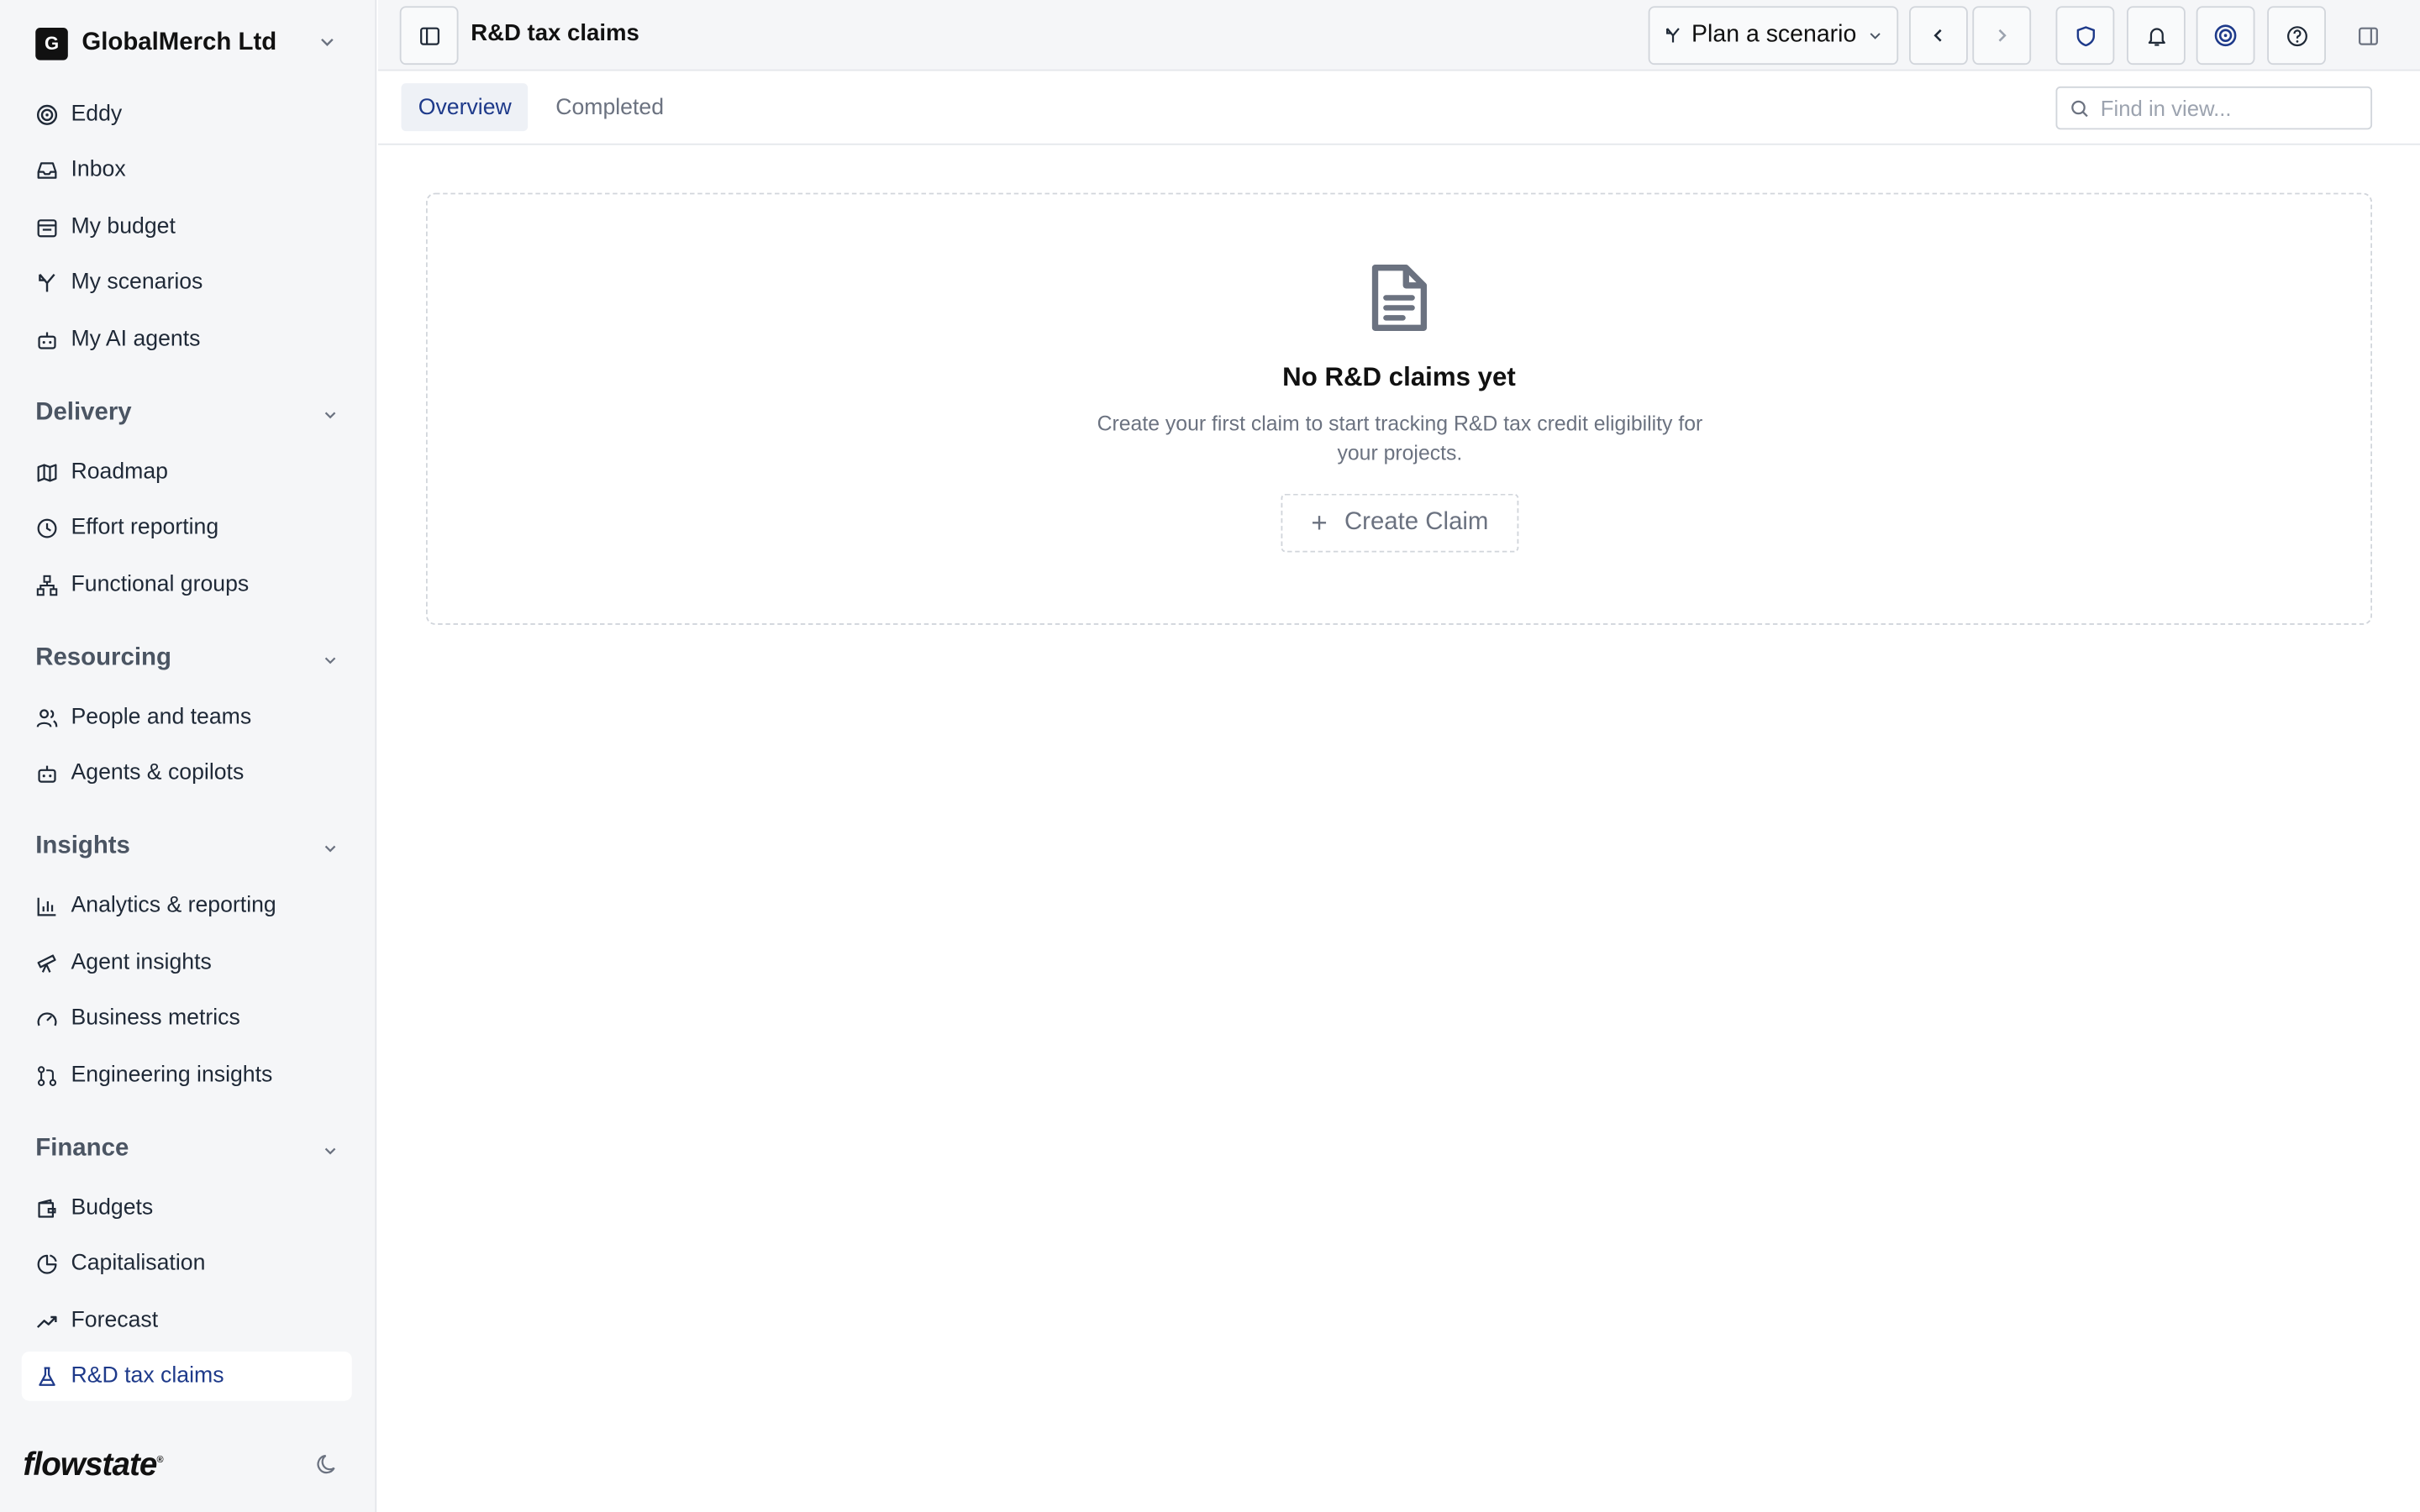 The image size is (2420, 1512). What do you see at coordinates (187, 43) in the screenshot?
I see `org-switcher: G GlobalMerch Ltd` at bounding box center [187, 43].